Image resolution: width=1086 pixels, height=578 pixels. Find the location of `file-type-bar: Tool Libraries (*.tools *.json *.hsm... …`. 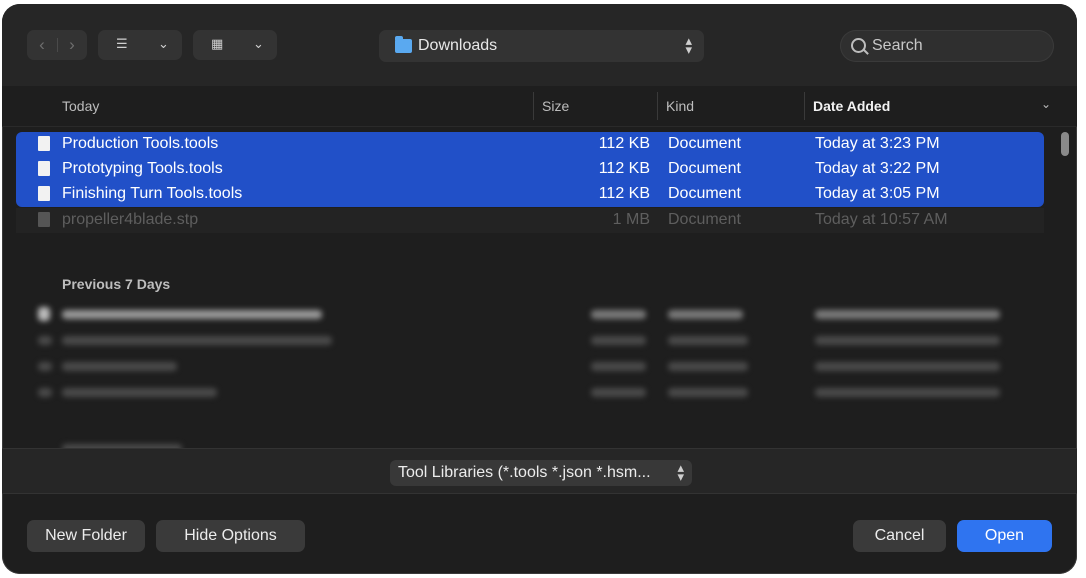

file-type-bar: Tool Libraries (*.tools *.json *.hsm... … is located at coordinates (539, 471).